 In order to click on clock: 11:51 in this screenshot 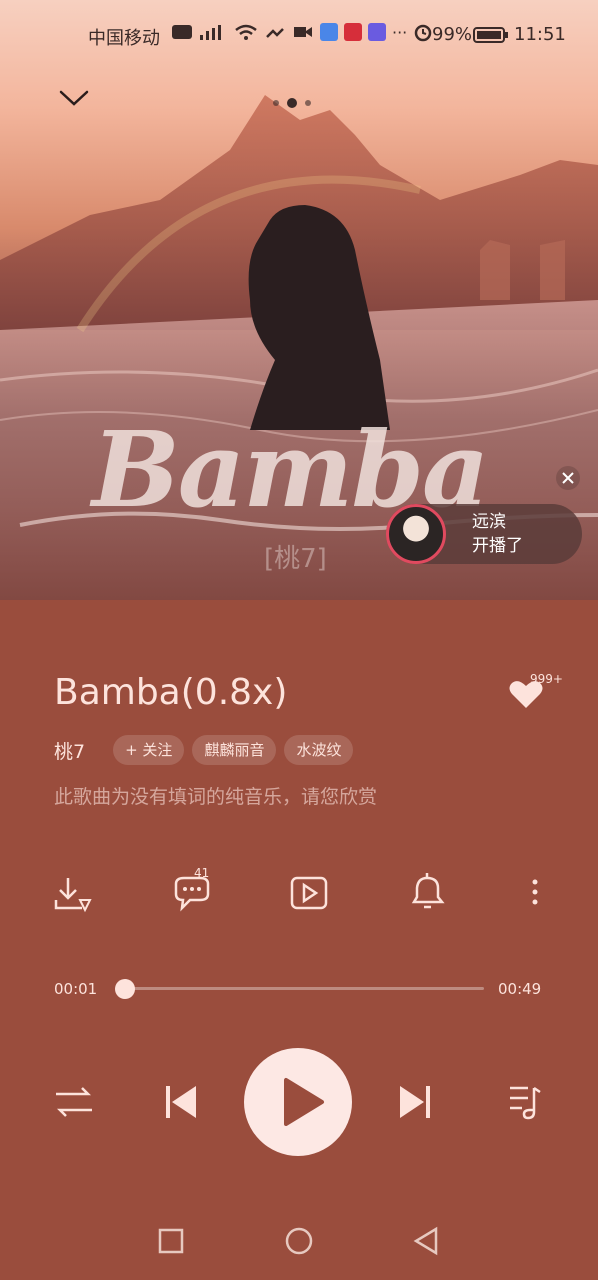, I will do `click(540, 34)`.